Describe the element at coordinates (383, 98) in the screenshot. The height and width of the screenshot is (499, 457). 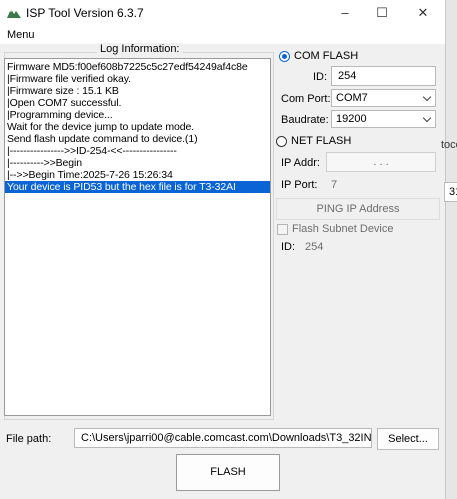
I see `com-port-select: COM7` at that location.